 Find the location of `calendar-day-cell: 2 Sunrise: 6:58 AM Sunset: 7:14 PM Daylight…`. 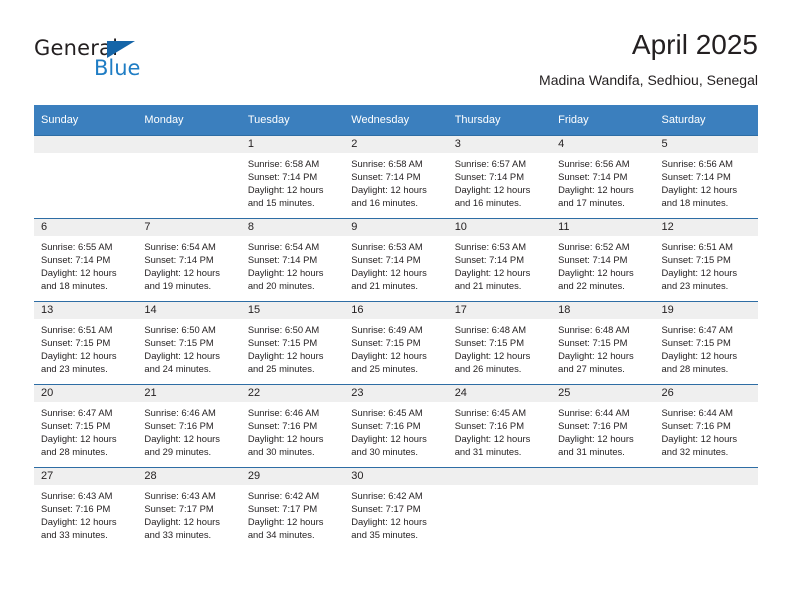

calendar-day-cell: 2 Sunrise: 6:58 AM Sunset: 7:14 PM Daylight… is located at coordinates (396, 177).